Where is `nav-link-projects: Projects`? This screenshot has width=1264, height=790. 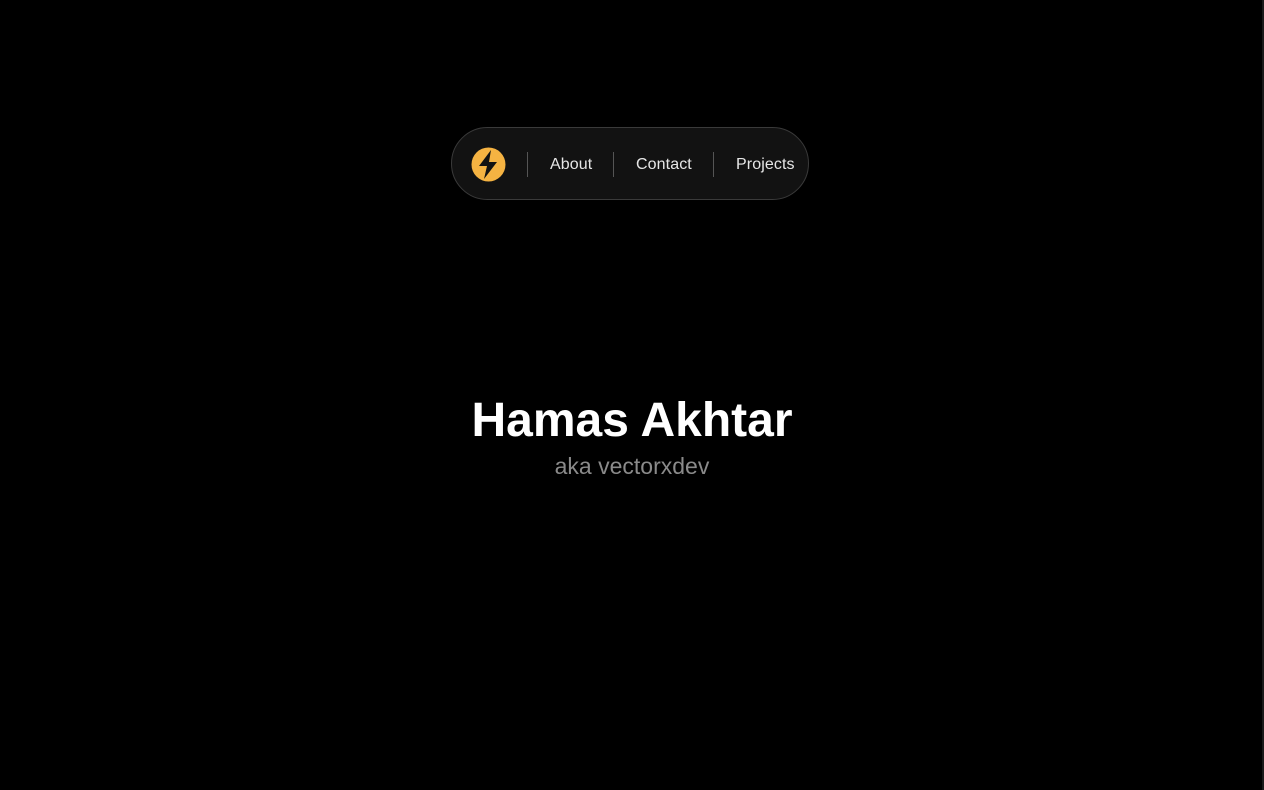
nav-link-projects: Projects is located at coordinates (765, 164).